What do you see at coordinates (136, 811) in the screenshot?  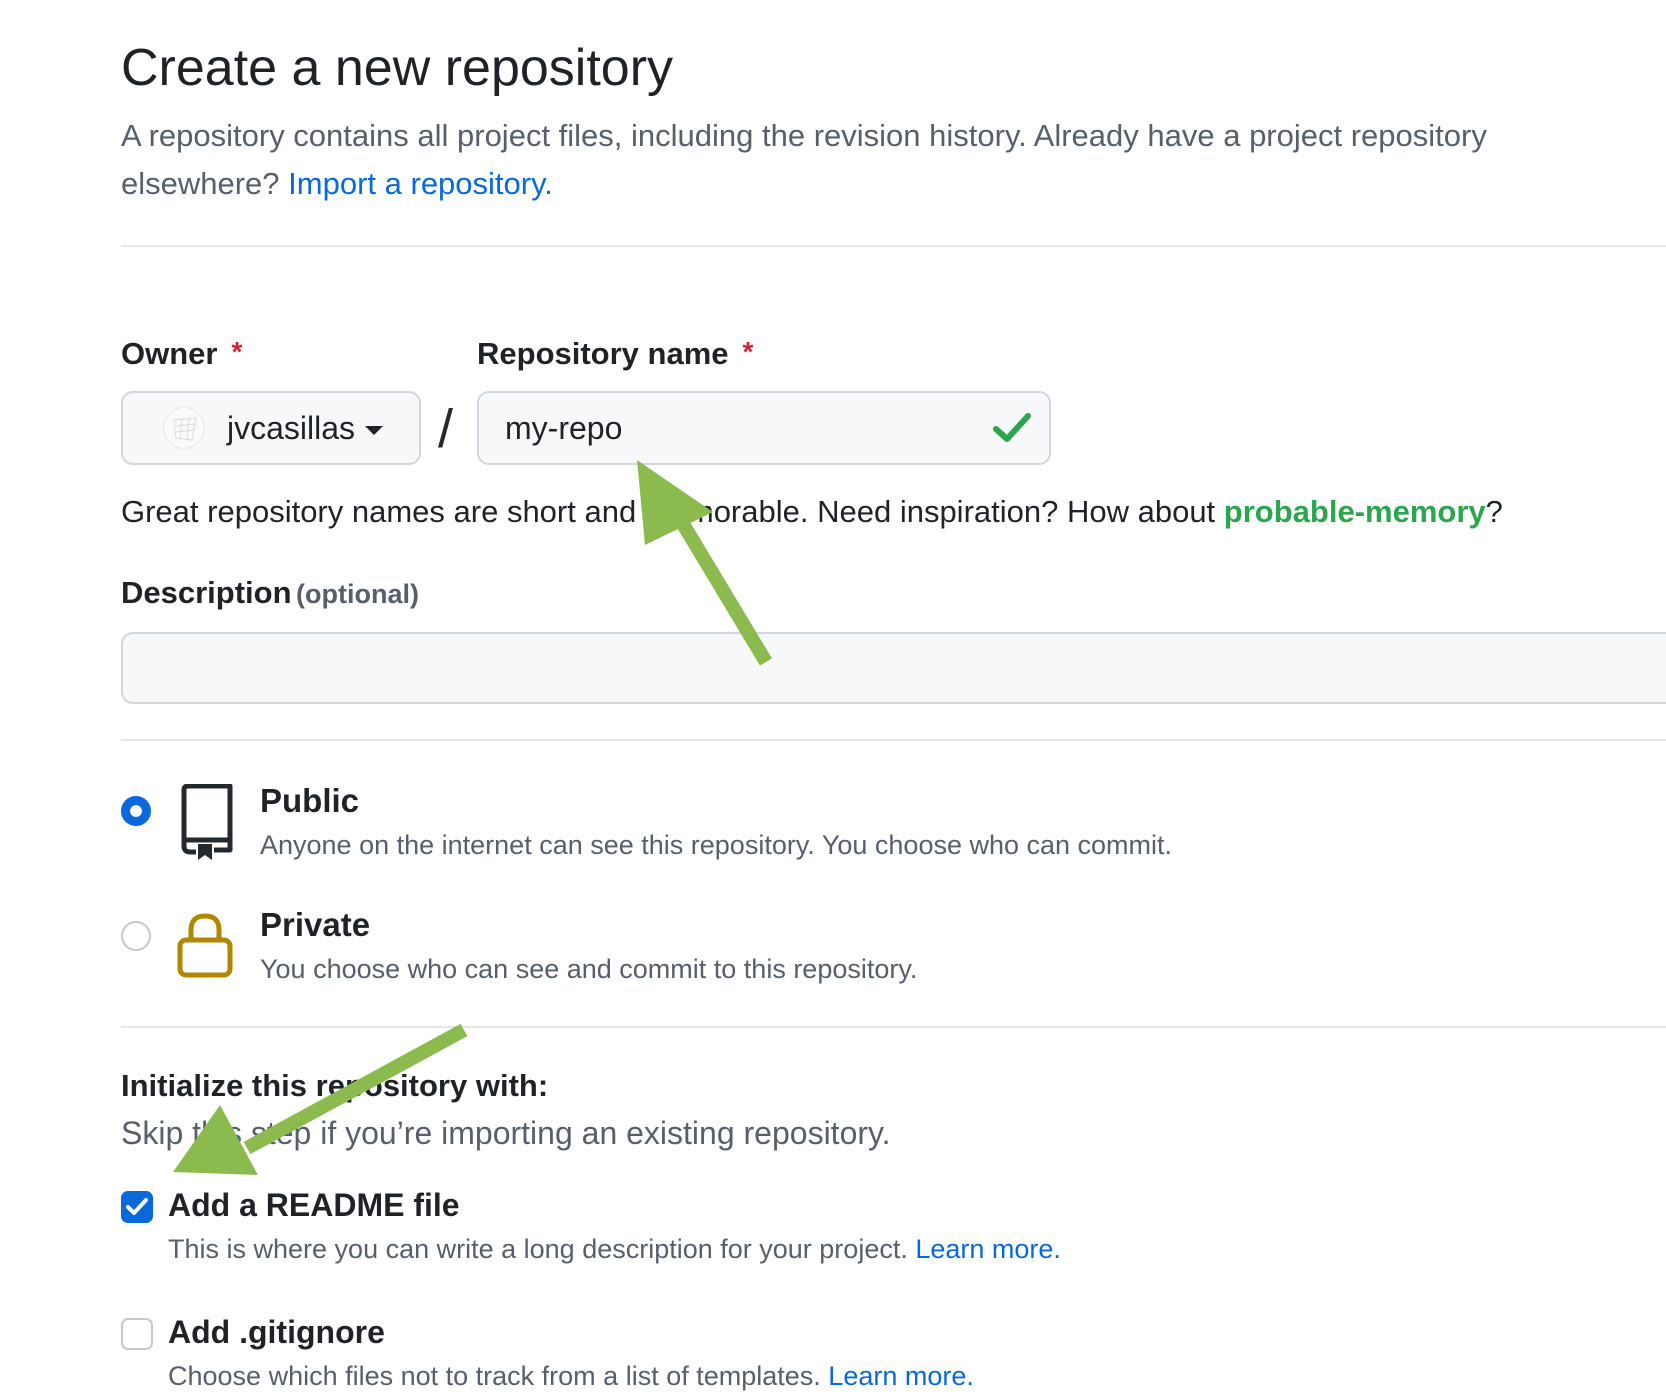 I see `public-radio` at bounding box center [136, 811].